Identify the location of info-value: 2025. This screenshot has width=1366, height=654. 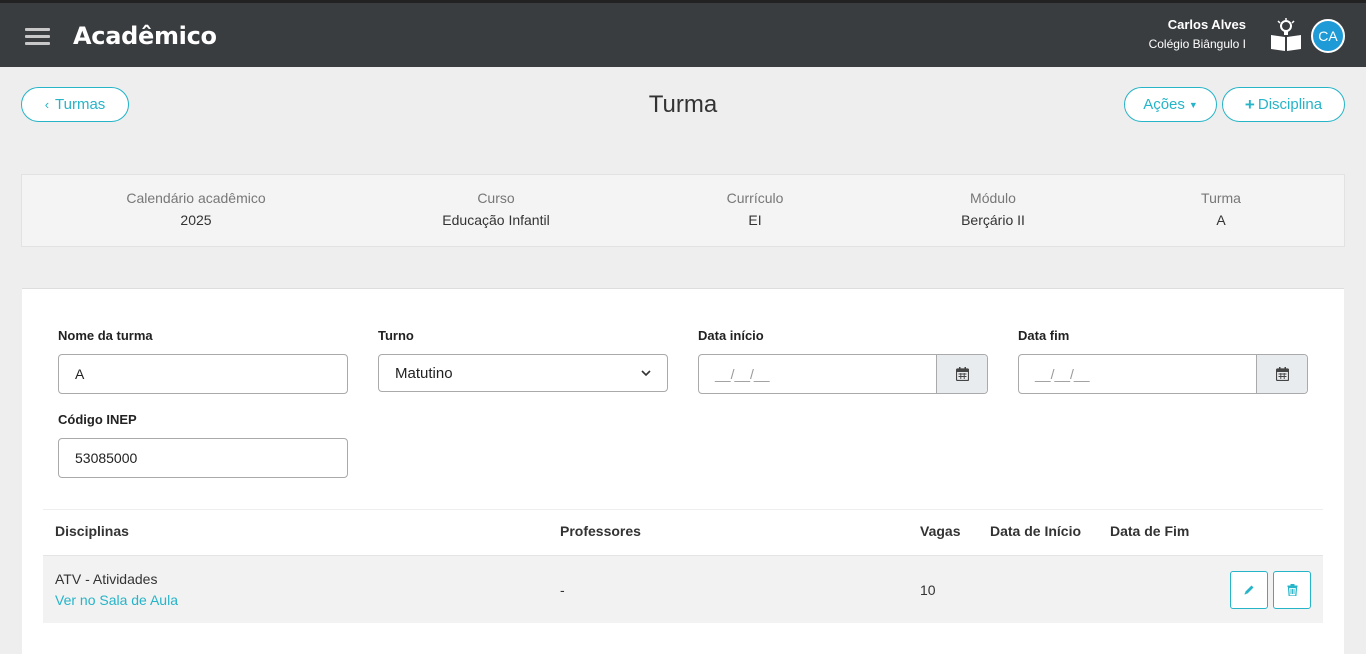
(196, 220).